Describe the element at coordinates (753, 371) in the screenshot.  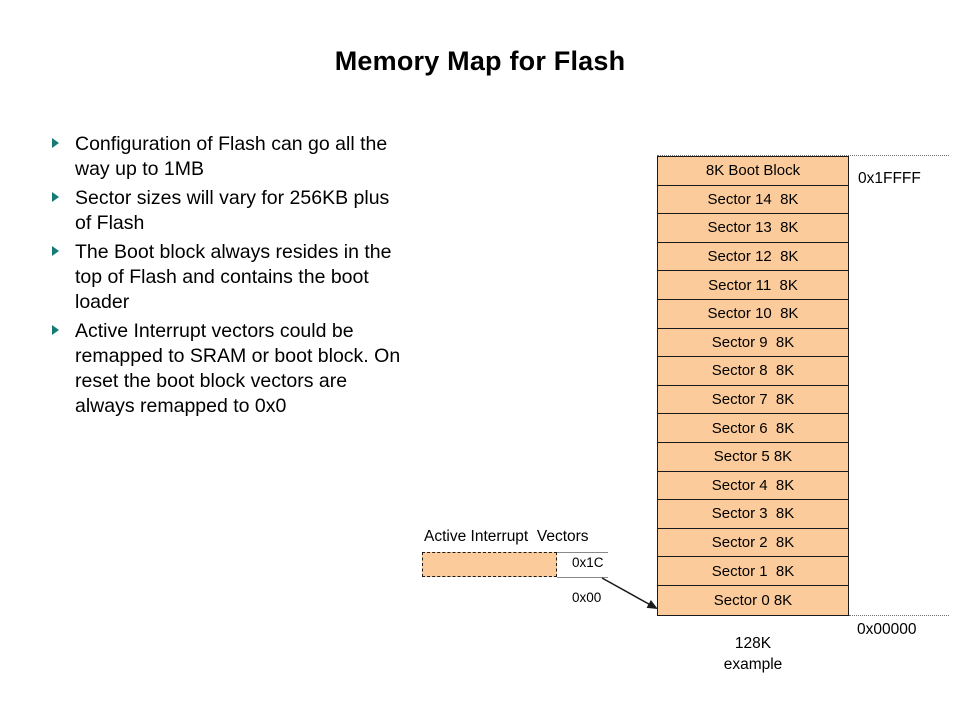
I see `memory-block: Sector 8 8K` at that location.